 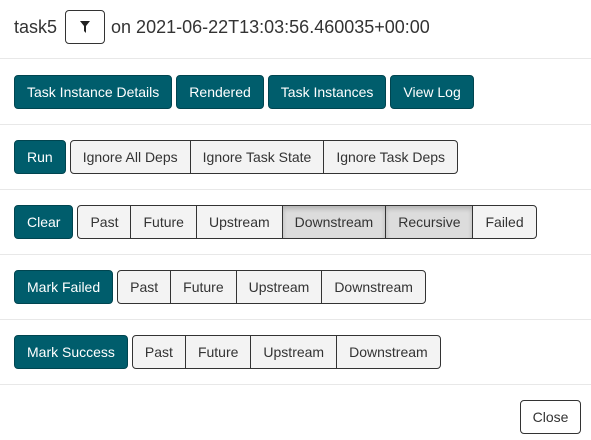 What do you see at coordinates (279, 287) in the screenshot?
I see `failed-upstream-toggle: Upstream` at bounding box center [279, 287].